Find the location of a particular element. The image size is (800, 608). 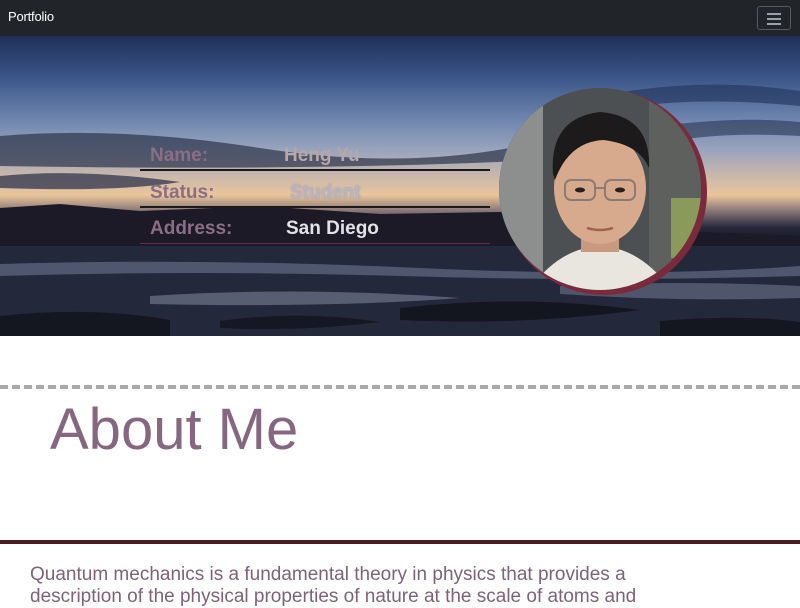

name-label: Name: is located at coordinates (179, 155).